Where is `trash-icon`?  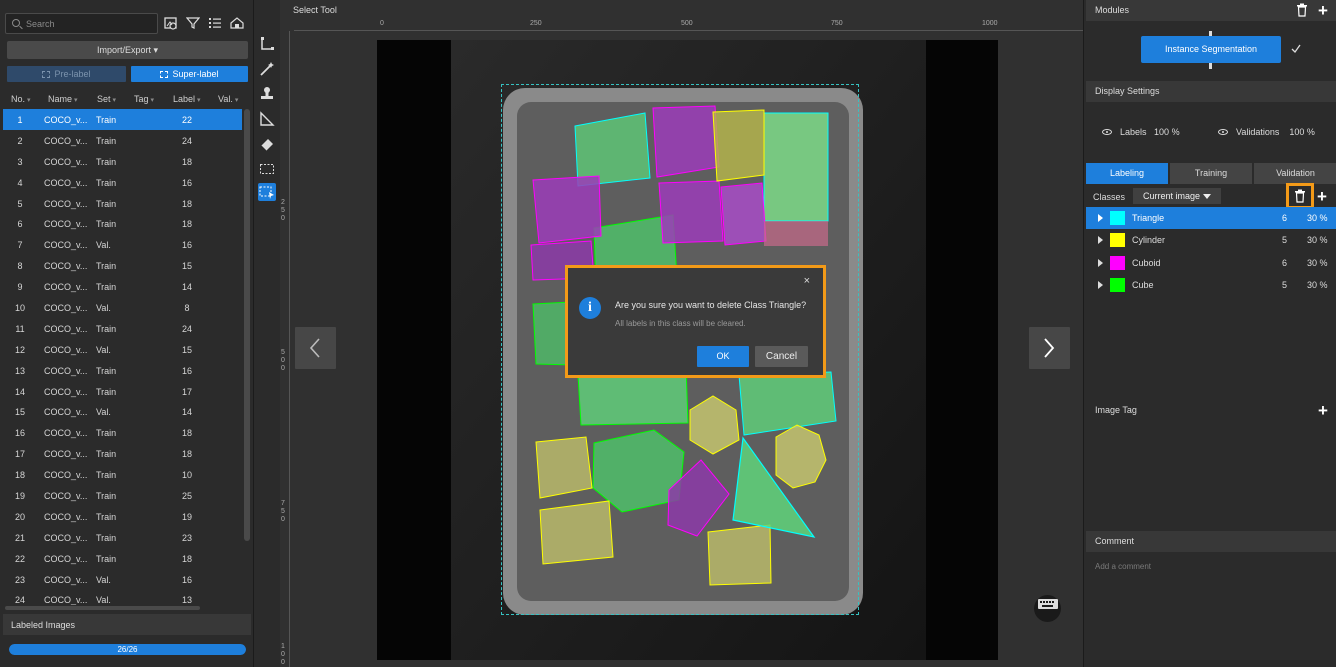
trash-icon is located at coordinates (1302, 10).